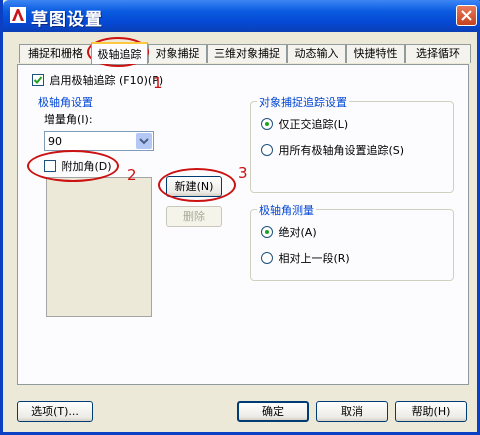 Image resolution: width=480 pixels, height=435 pixels. I want to click on polar-angle-measurement-title: 极轴角测量, so click(286, 210).